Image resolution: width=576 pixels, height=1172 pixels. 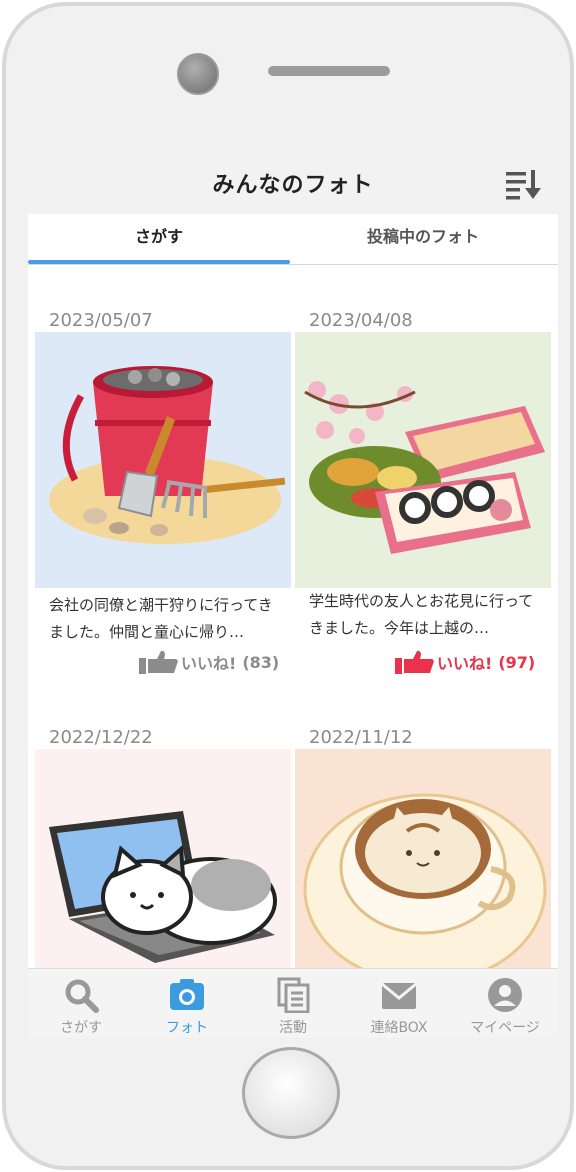 I want to click on like-count: (97), so click(x=517, y=662).